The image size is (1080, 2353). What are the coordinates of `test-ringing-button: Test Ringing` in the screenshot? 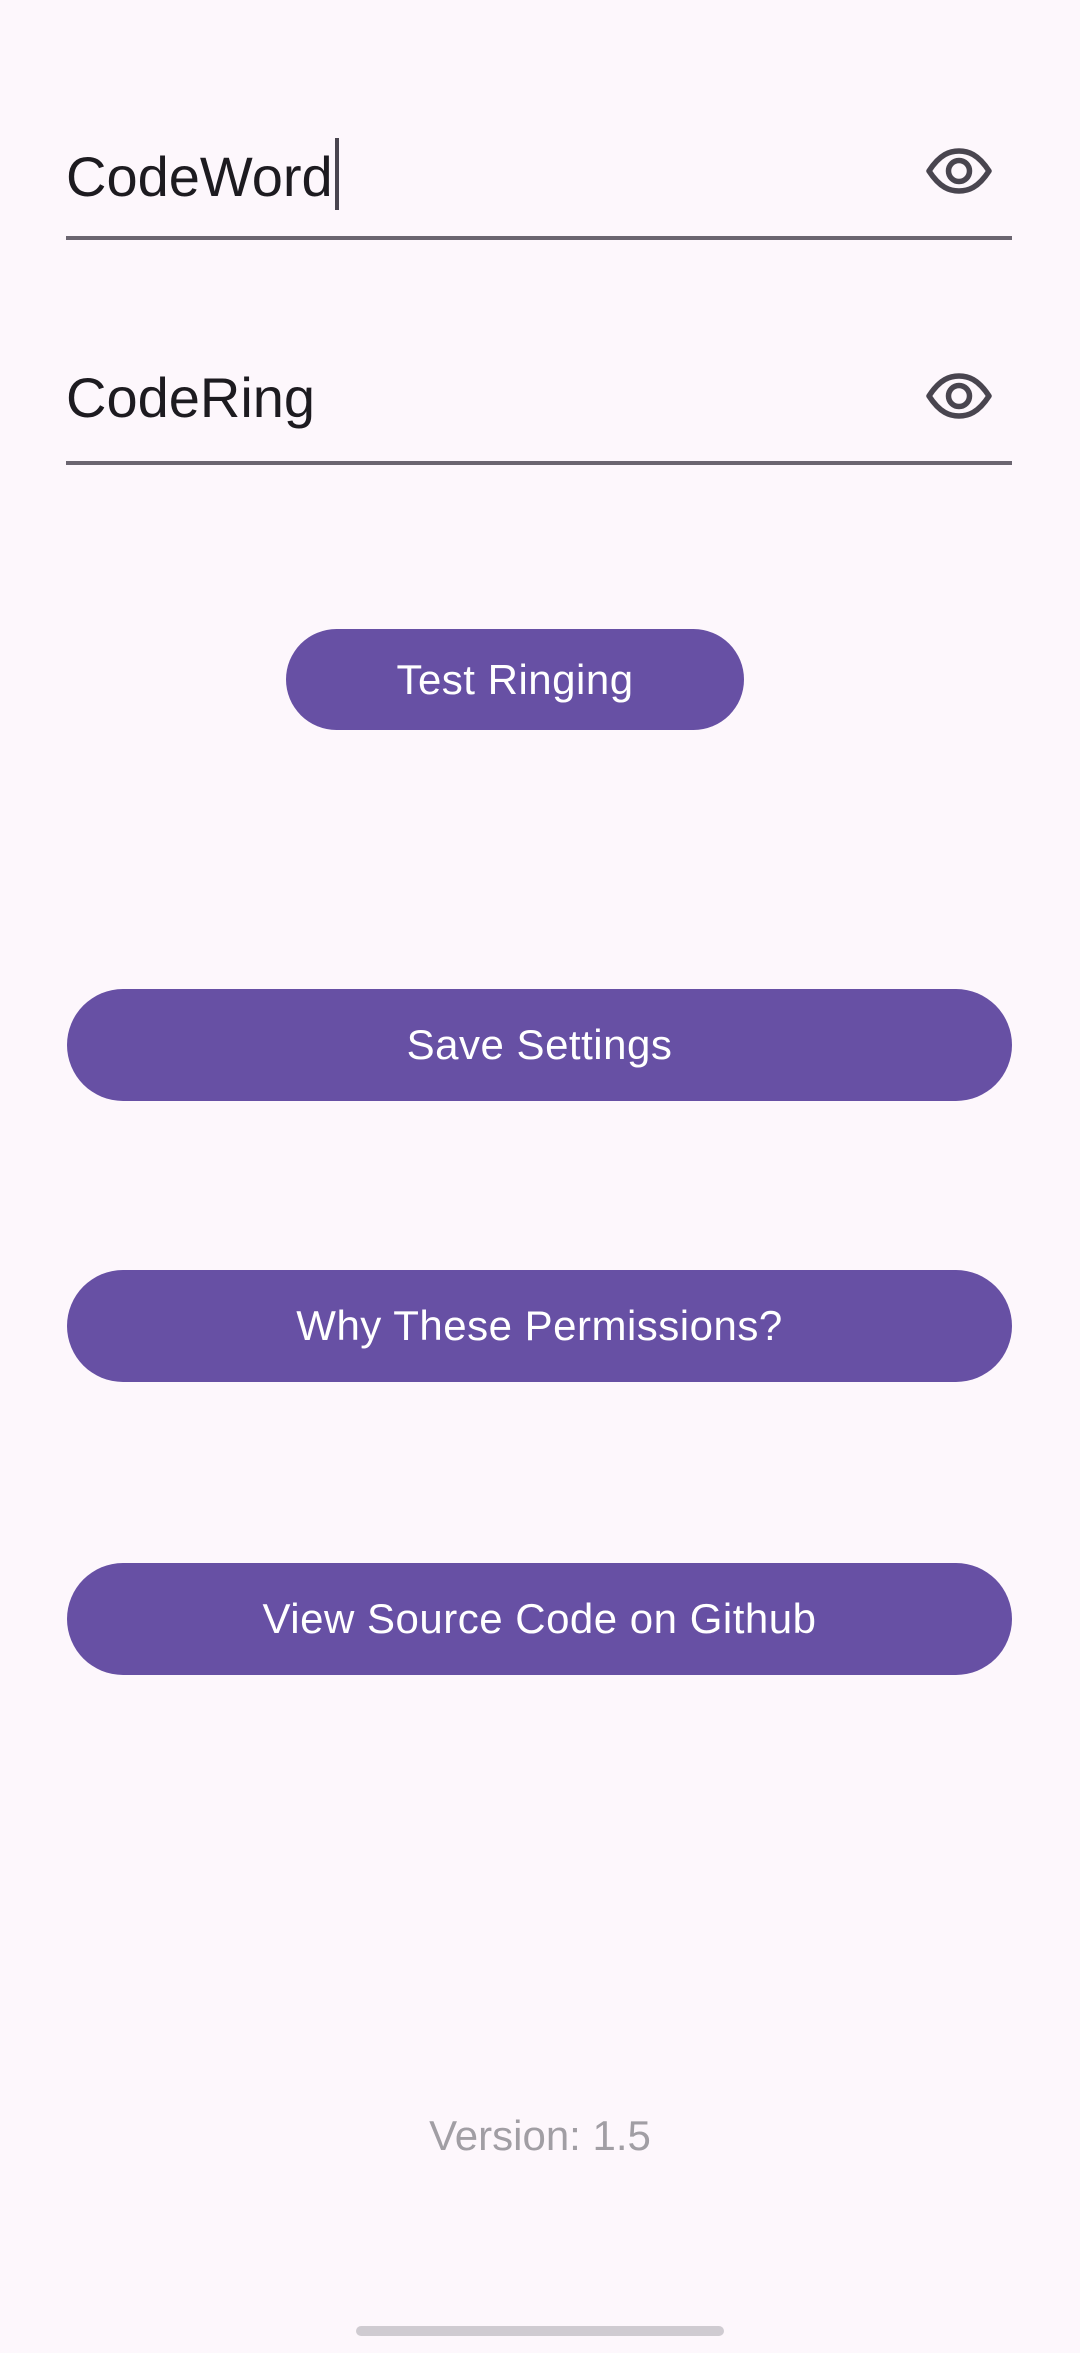 It's located at (515, 679).